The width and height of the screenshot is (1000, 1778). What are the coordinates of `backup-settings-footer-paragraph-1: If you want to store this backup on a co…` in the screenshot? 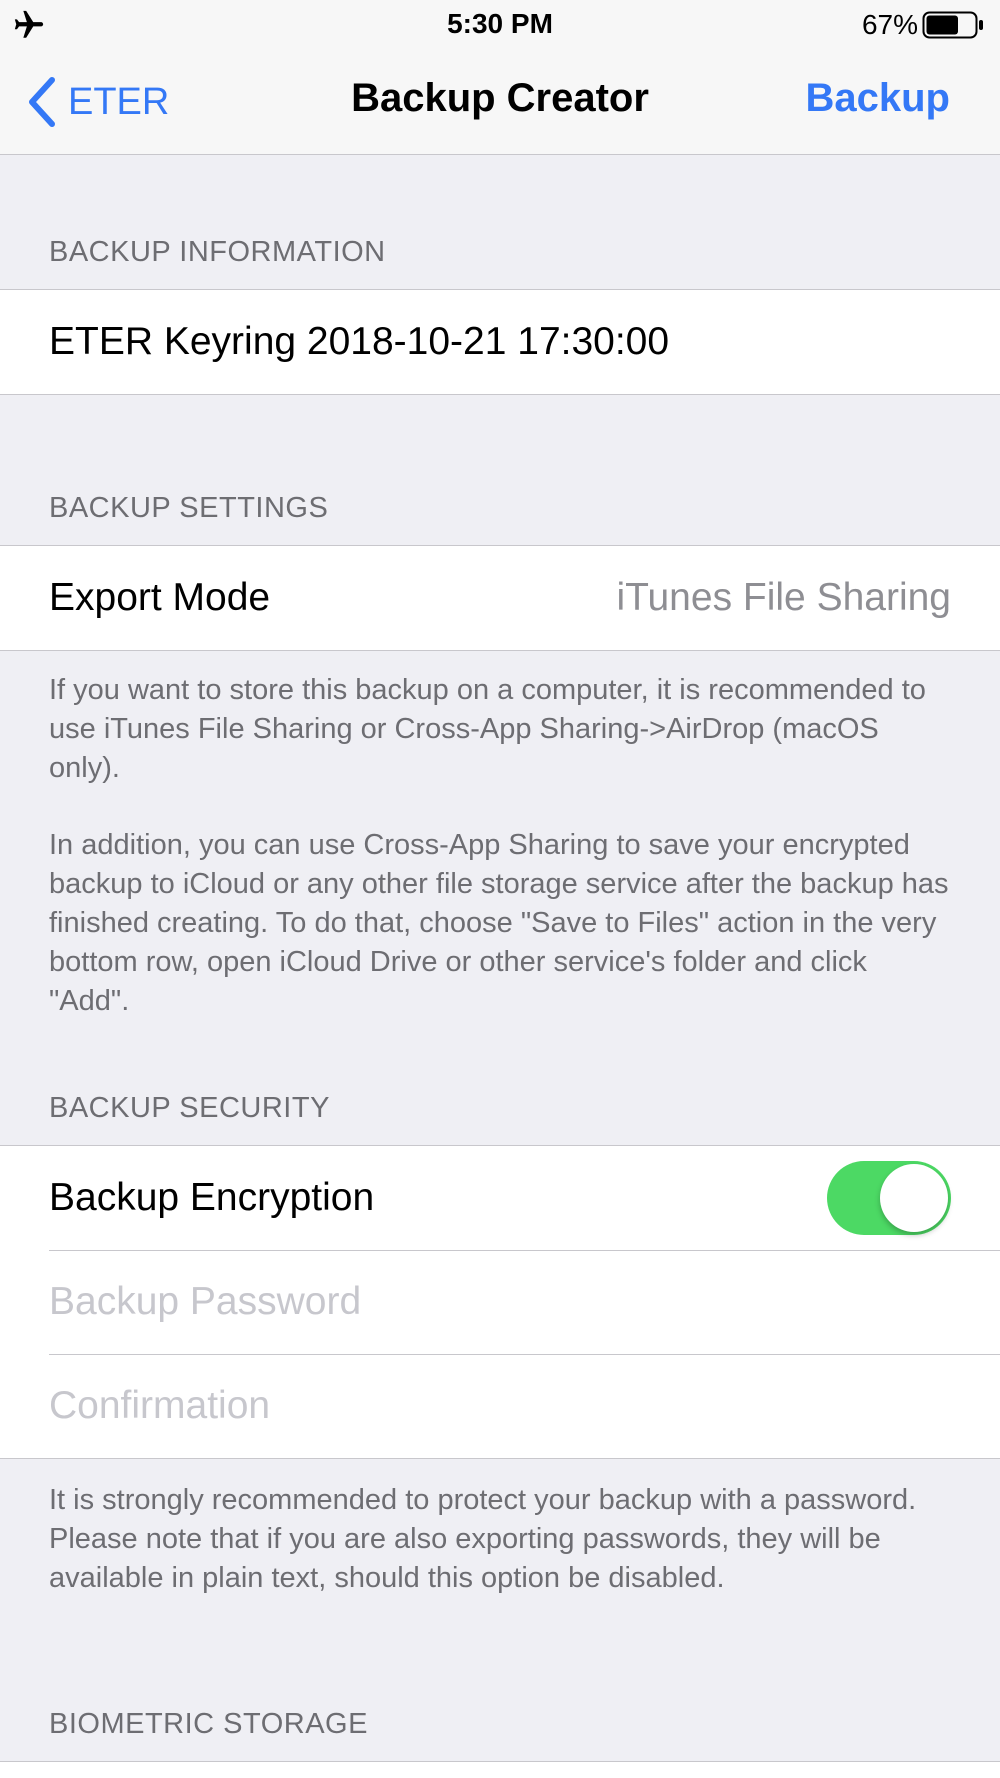 It's located at (487, 729).